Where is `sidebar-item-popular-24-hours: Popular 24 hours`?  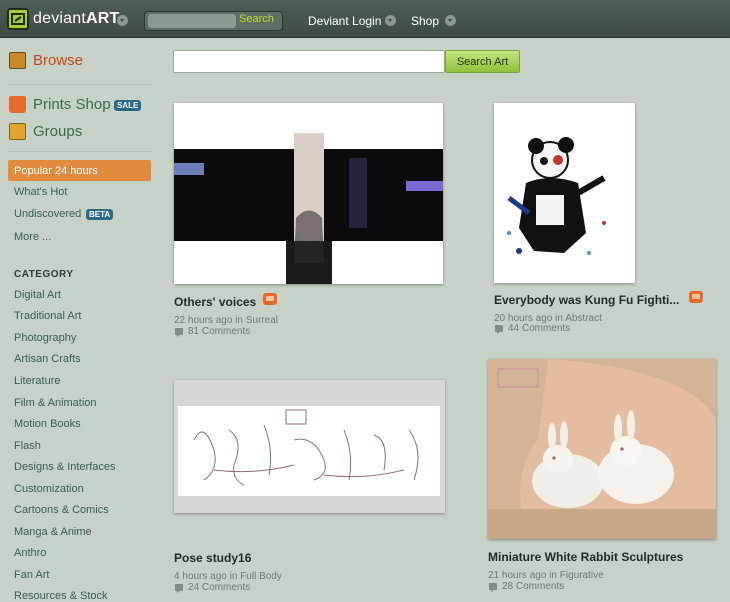
sidebar-item-popular-24-hours: Popular 24 hours is located at coordinates (79, 170).